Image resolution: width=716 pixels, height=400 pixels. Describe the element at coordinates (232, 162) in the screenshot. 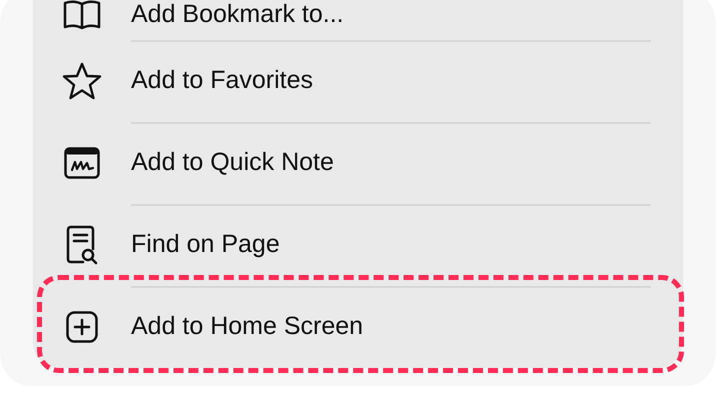

I see `menu-item-label: Add to Quick Note` at that location.